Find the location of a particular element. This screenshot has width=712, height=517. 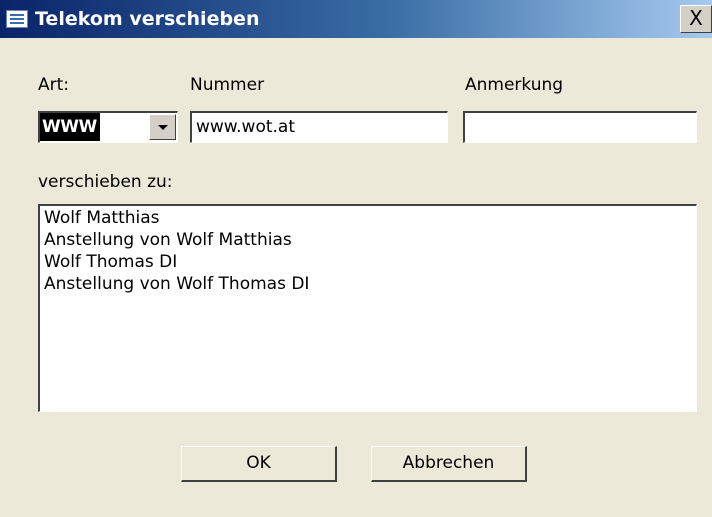

chevron-down-icon is located at coordinates (163, 127).